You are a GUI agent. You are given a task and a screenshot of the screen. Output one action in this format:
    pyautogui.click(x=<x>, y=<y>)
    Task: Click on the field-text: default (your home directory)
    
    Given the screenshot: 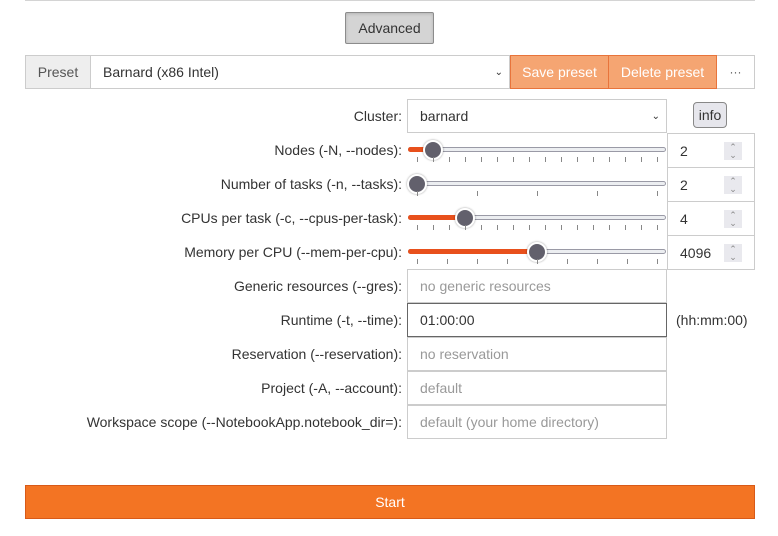 What is the action you would take?
    pyautogui.click(x=509, y=422)
    